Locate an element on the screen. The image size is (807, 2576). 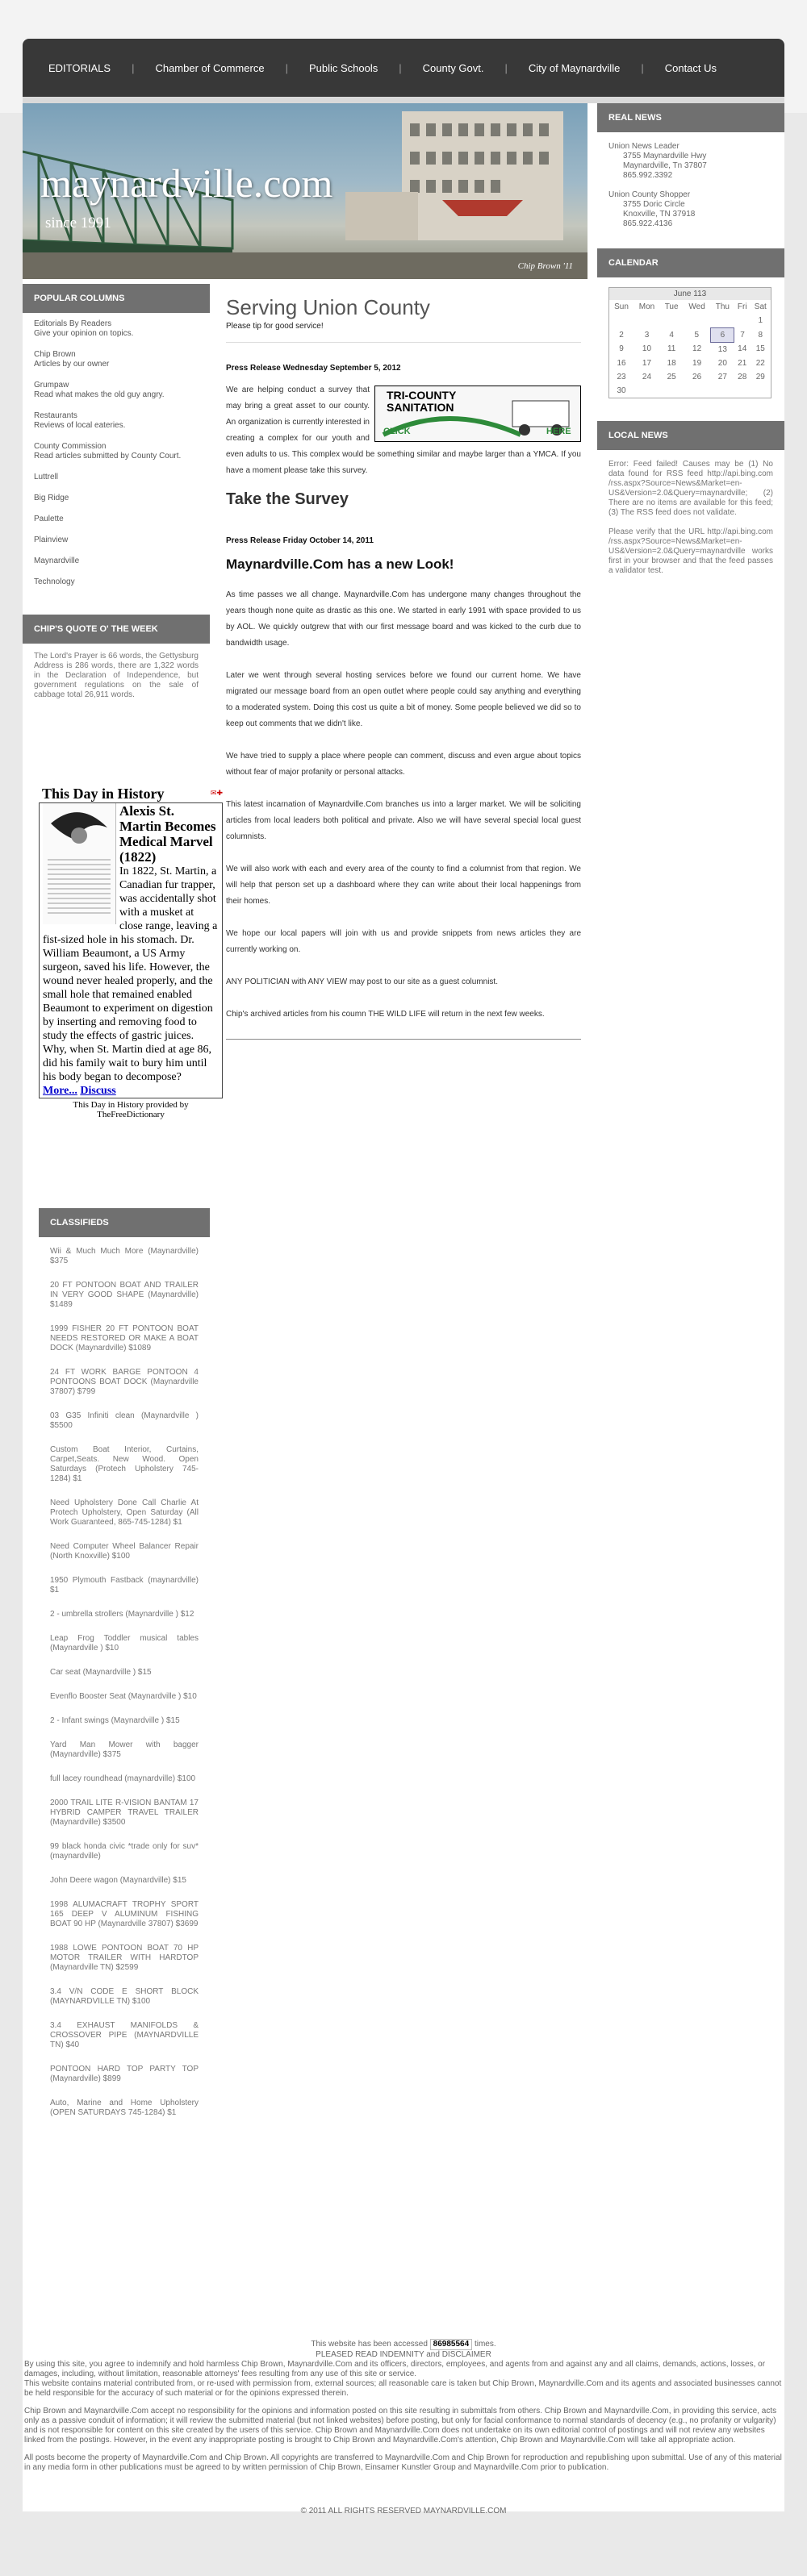
calendar-day: 9 is located at coordinates (621, 349).